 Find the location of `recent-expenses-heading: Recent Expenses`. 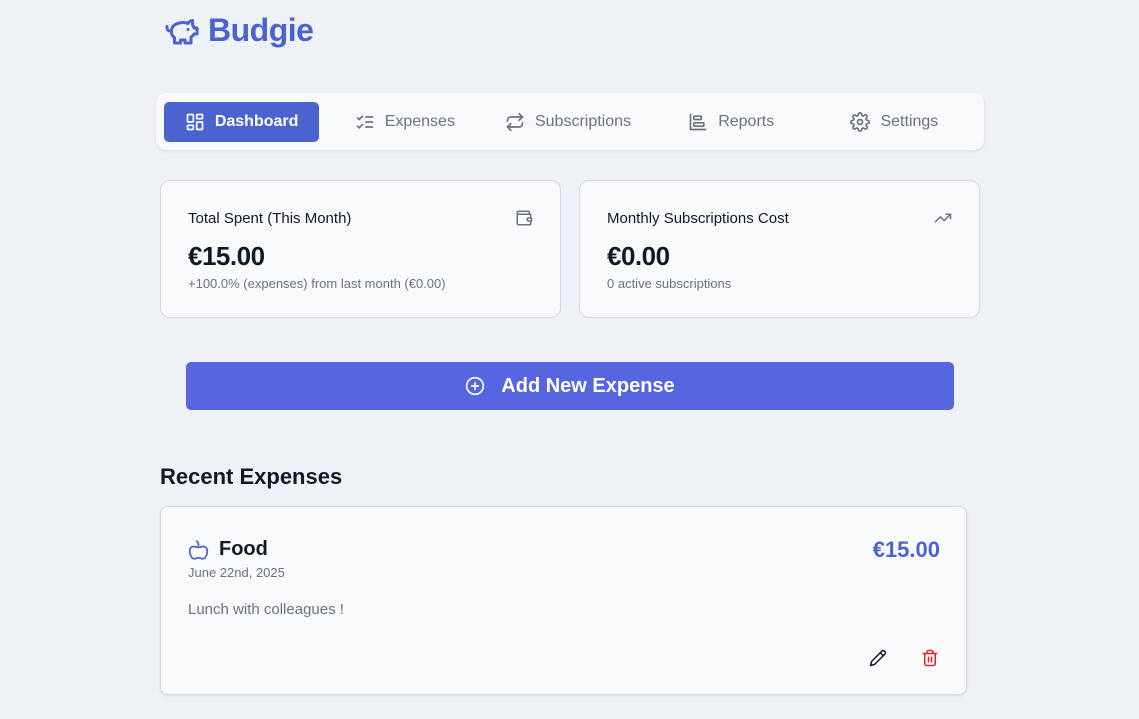

recent-expenses-heading: Recent Expenses is located at coordinates (251, 476).